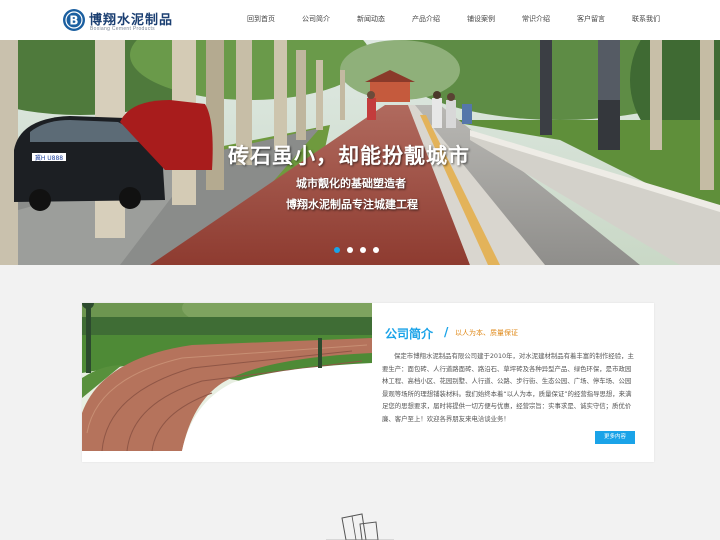 Image resolution: width=720 pixels, height=540 pixels. What do you see at coordinates (615, 437) in the screenshot?
I see `more-button: 更多内容` at bounding box center [615, 437].